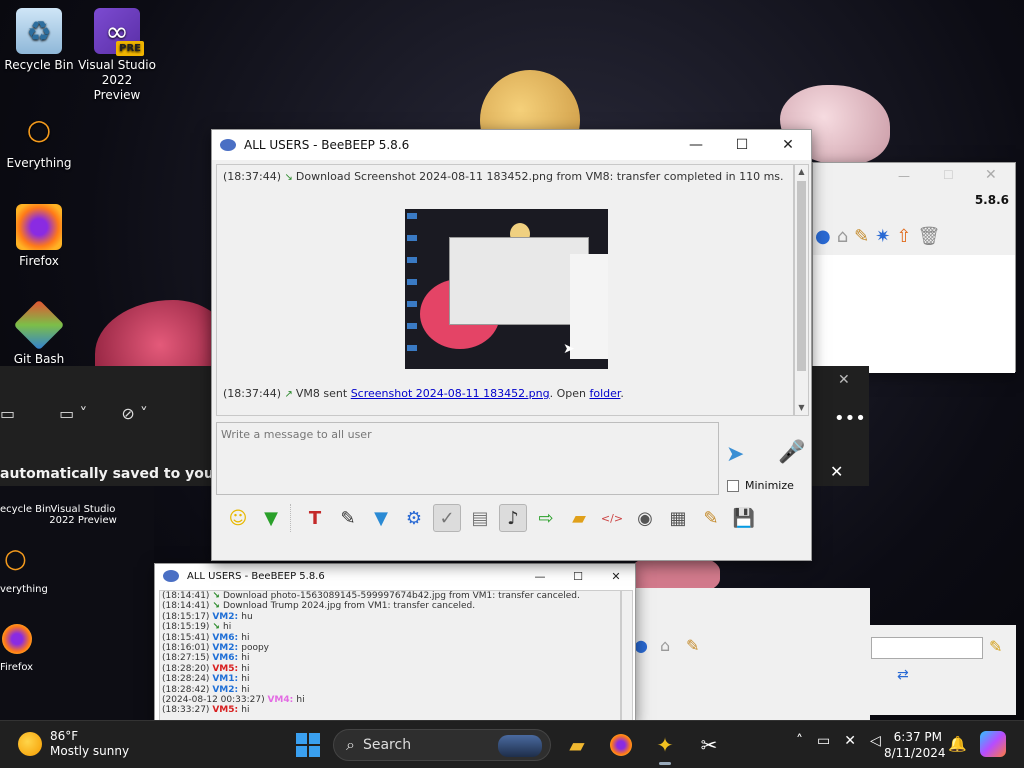 The height and width of the screenshot is (768, 1024). I want to click on snip-controls: ▭ ▭ ˅ ⊘ ˅, so click(74, 413).